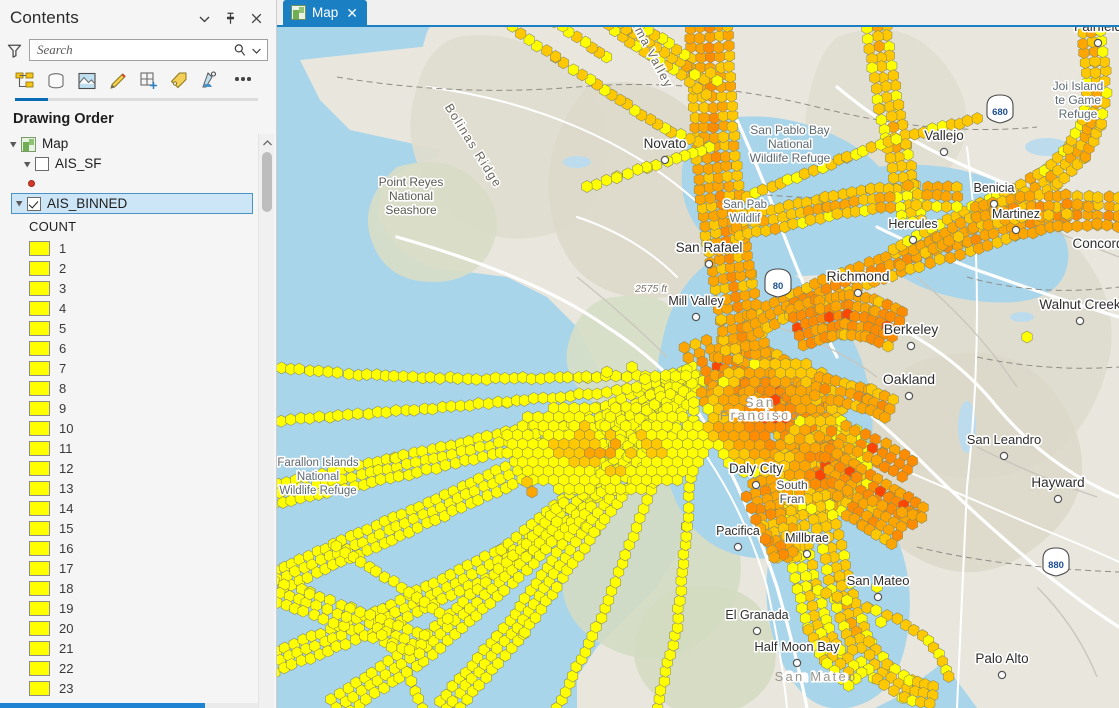 This screenshot has width=1119, height=708. What do you see at coordinates (266, 421) in the screenshot?
I see `contents-scrollbar` at bounding box center [266, 421].